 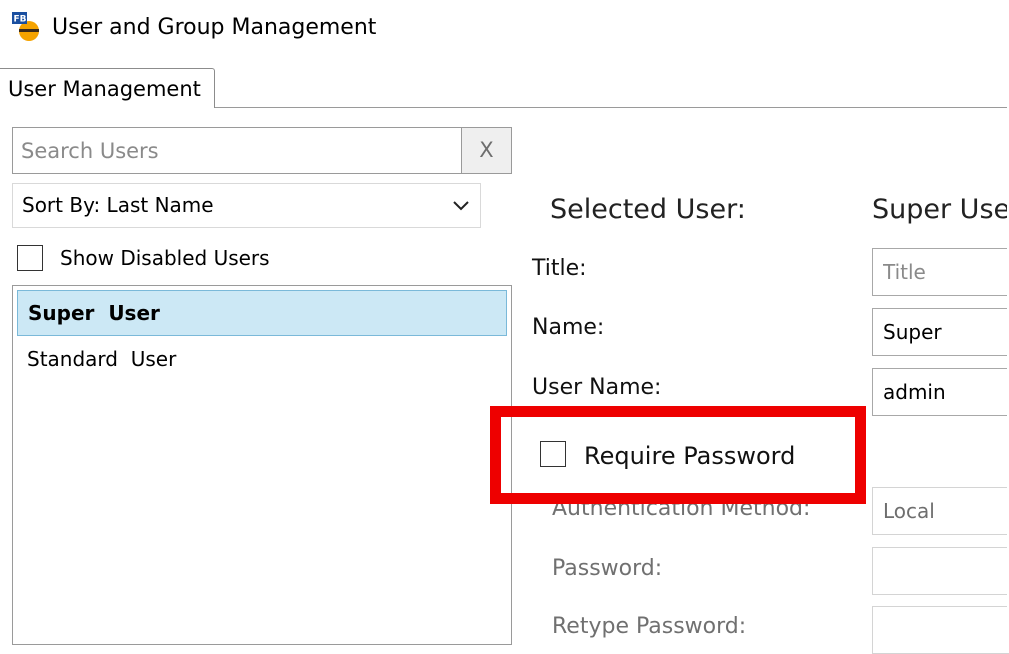 I want to click on retype-password-field, so click(x=940, y=630).